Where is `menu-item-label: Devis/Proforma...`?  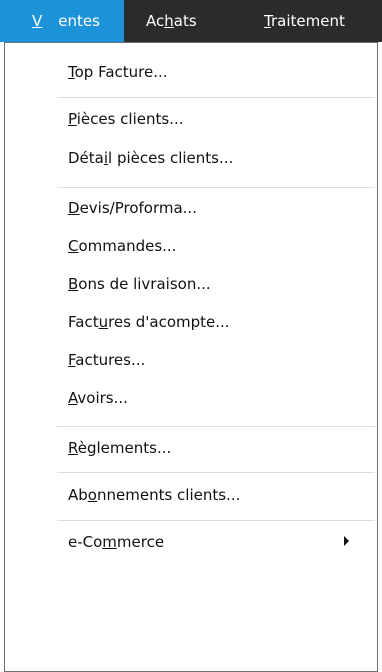 menu-item-label: Devis/Proforma... is located at coordinates (132, 208).